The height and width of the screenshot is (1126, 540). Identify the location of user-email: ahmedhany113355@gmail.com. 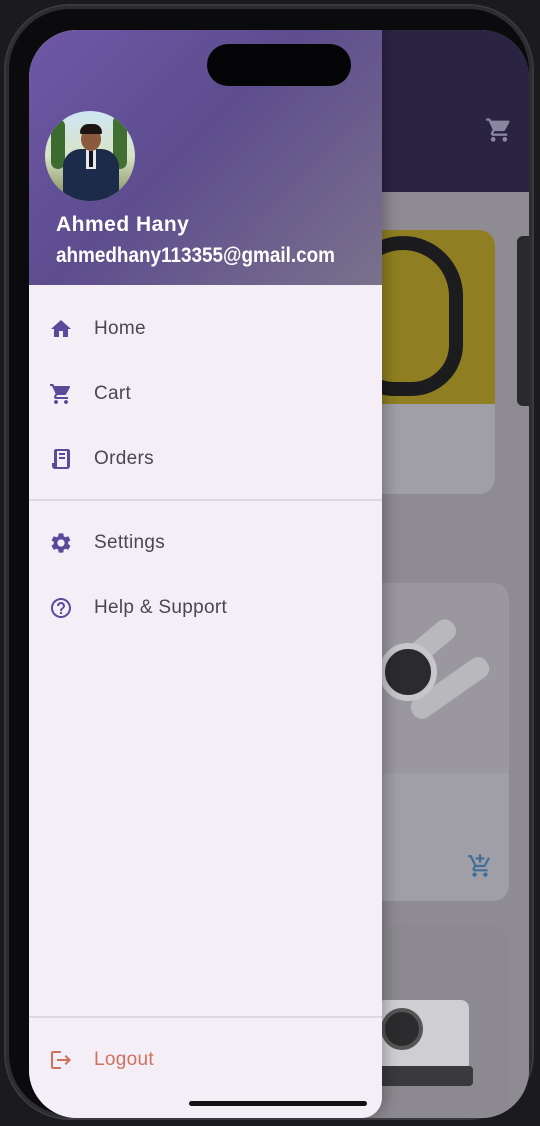
(195, 255).